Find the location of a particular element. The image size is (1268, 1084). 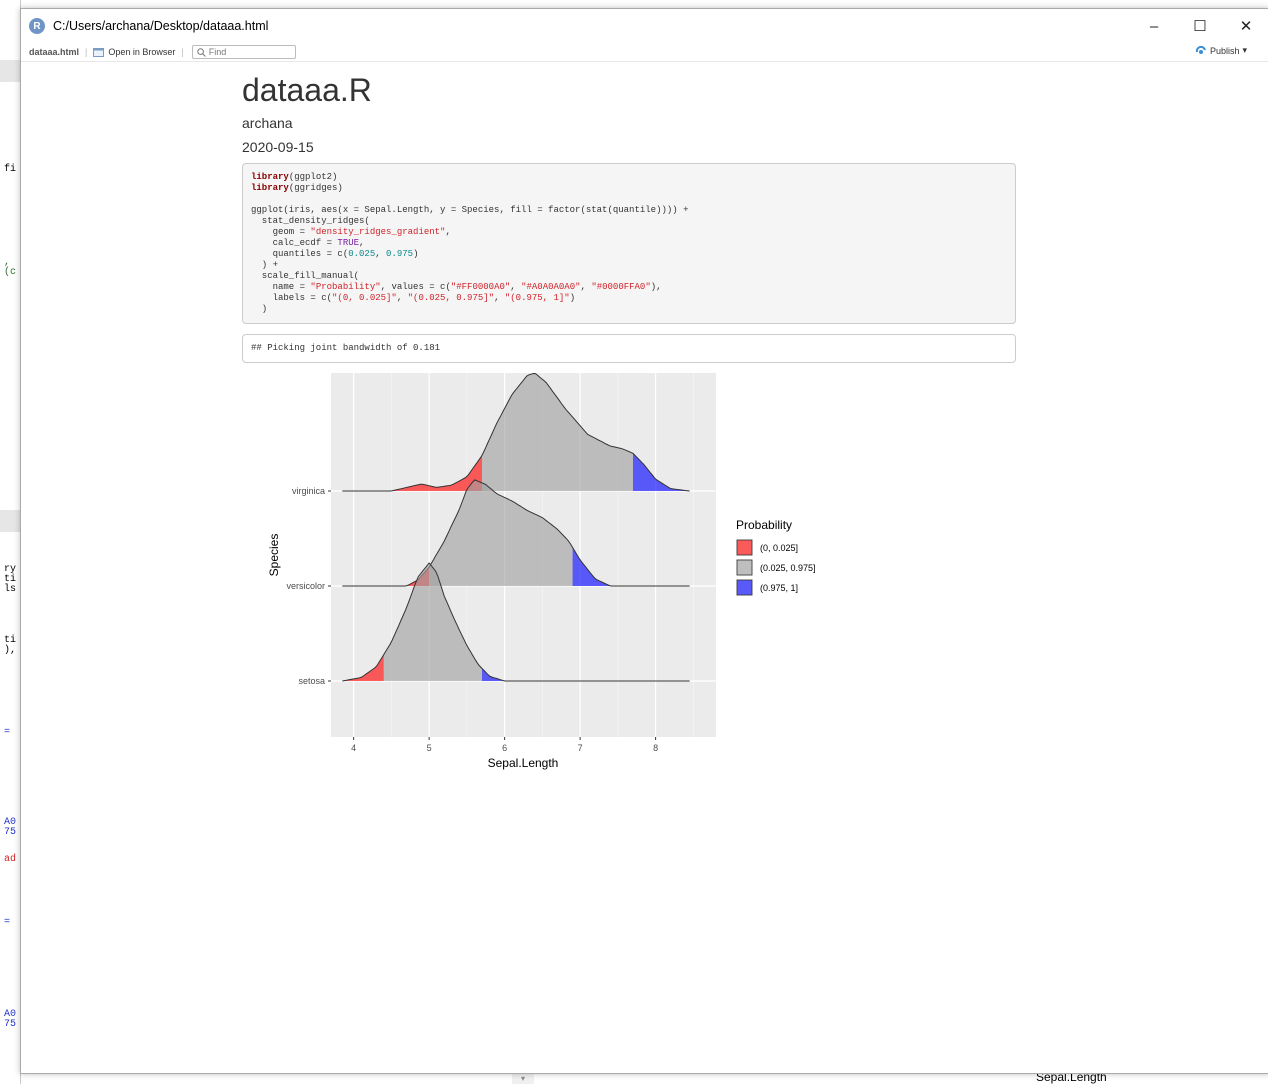

search-icon is located at coordinates (201, 52).